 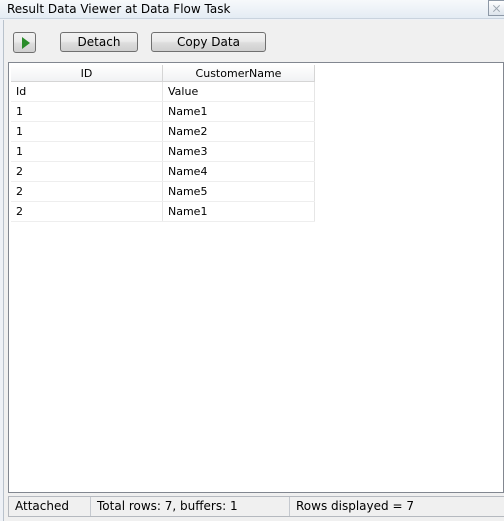 I want to click on status-rows-displayed: Rows displayed = 7, so click(x=355, y=506).